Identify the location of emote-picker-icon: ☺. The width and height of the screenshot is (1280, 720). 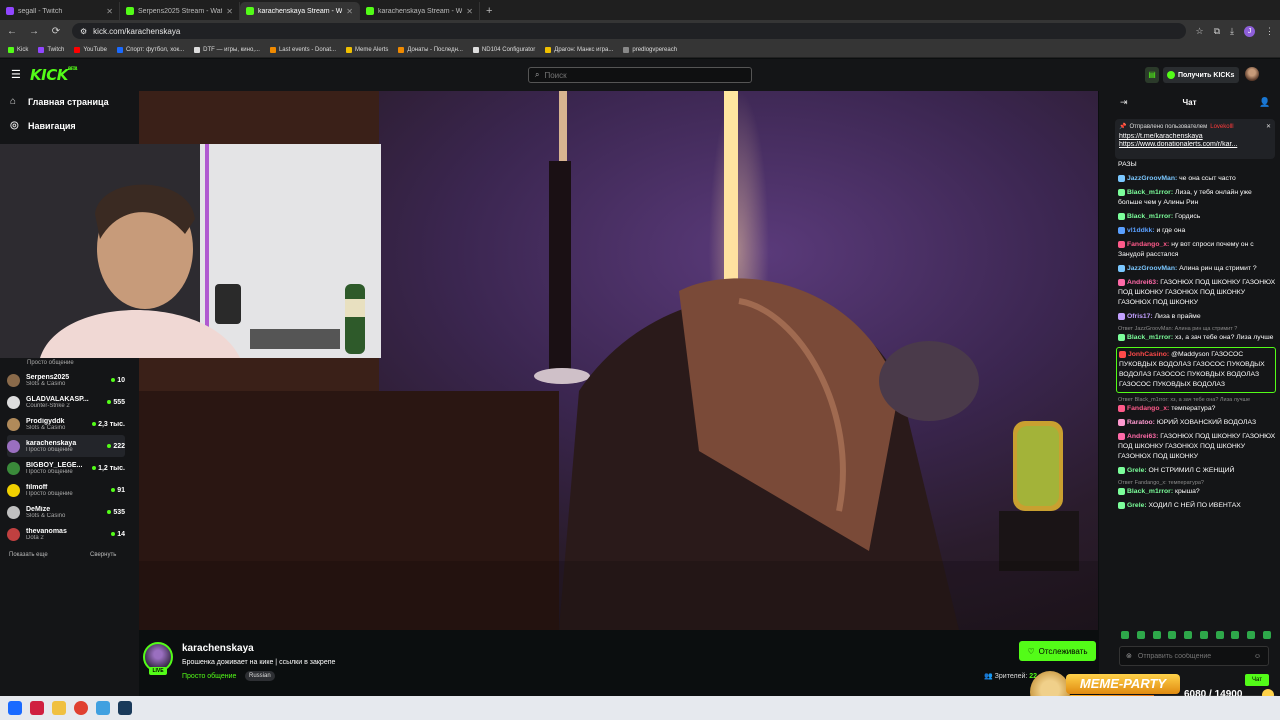
(1257, 656).